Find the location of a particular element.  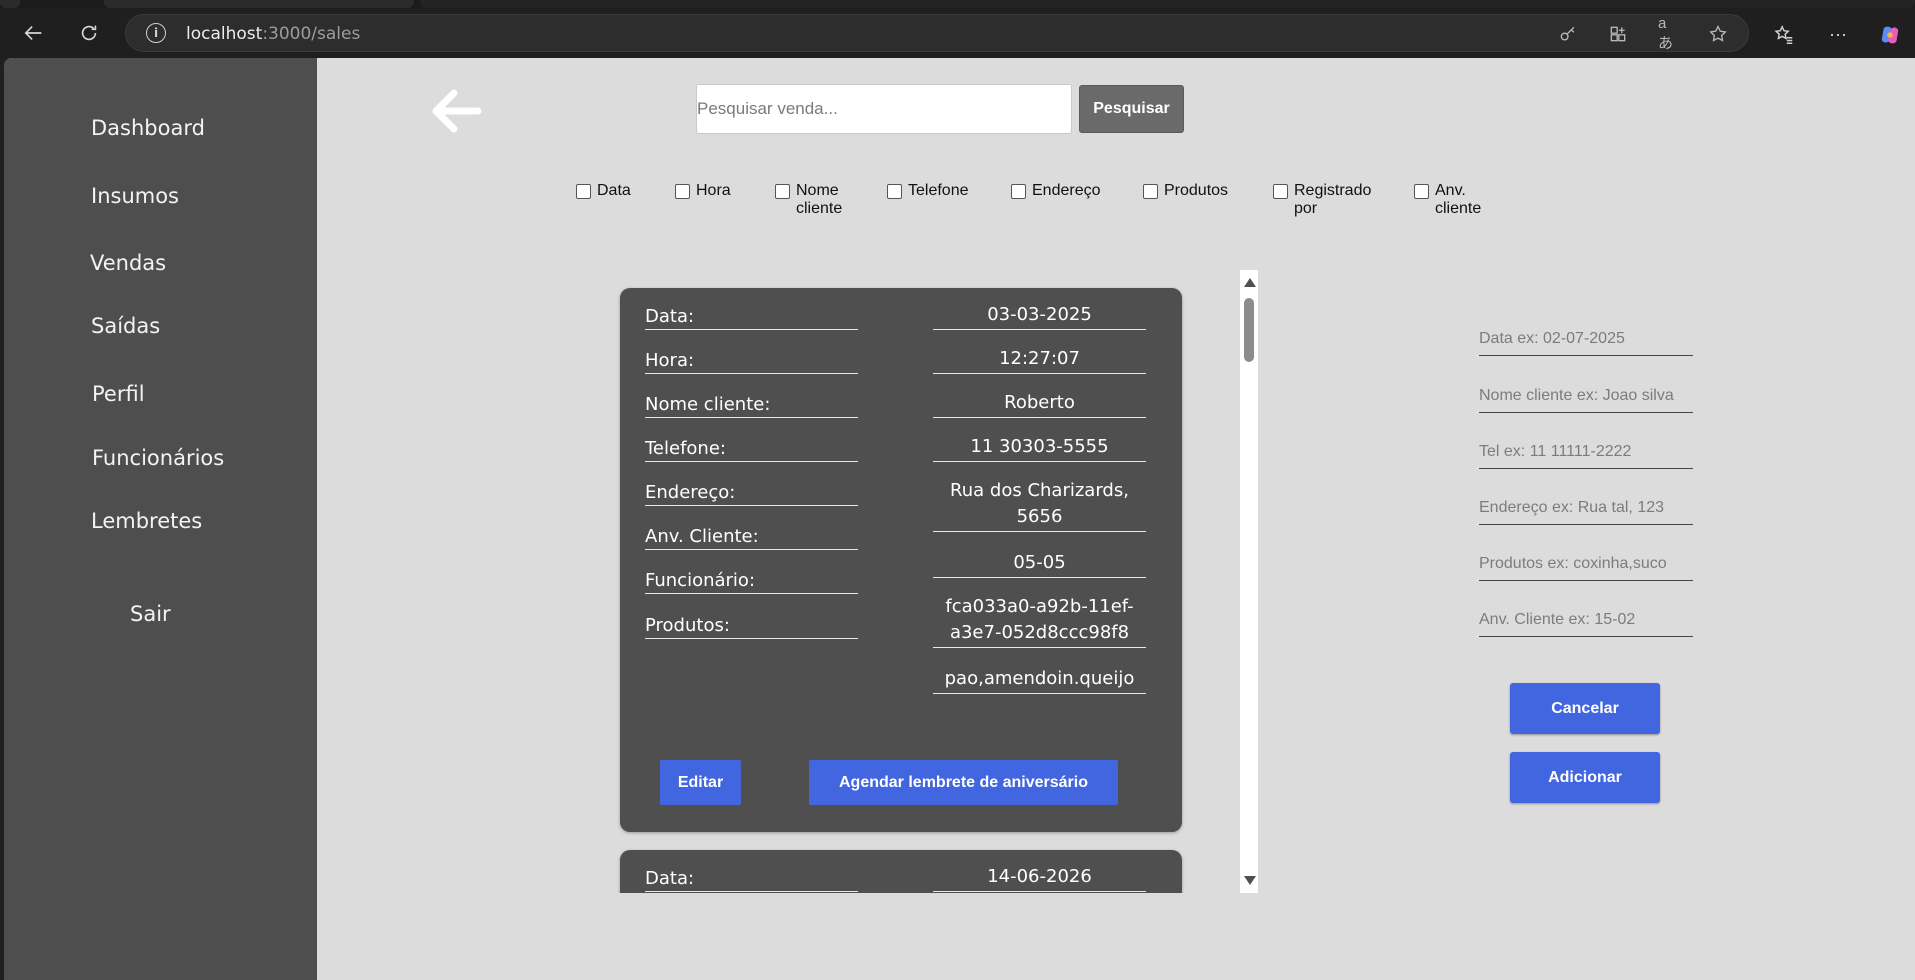

sale-card: Data: 14-06-2026 is located at coordinates (901, 871).